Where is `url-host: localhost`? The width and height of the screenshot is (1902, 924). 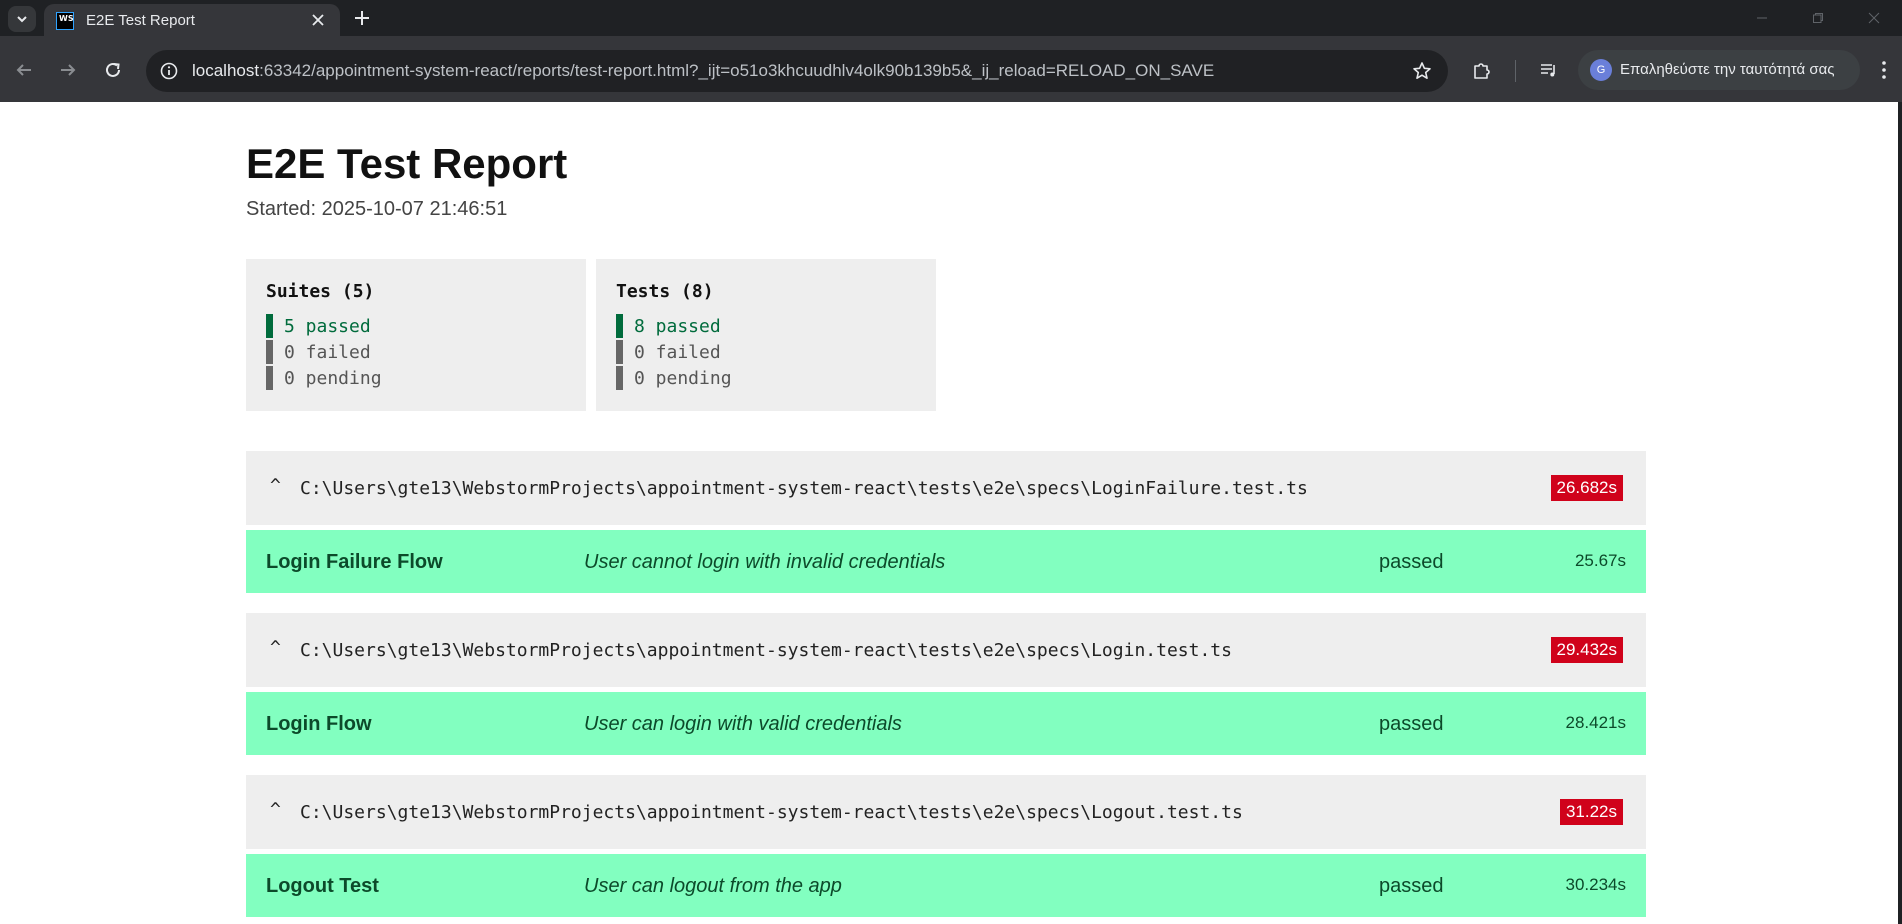
url-host: localhost is located at coordinates (226, 70).